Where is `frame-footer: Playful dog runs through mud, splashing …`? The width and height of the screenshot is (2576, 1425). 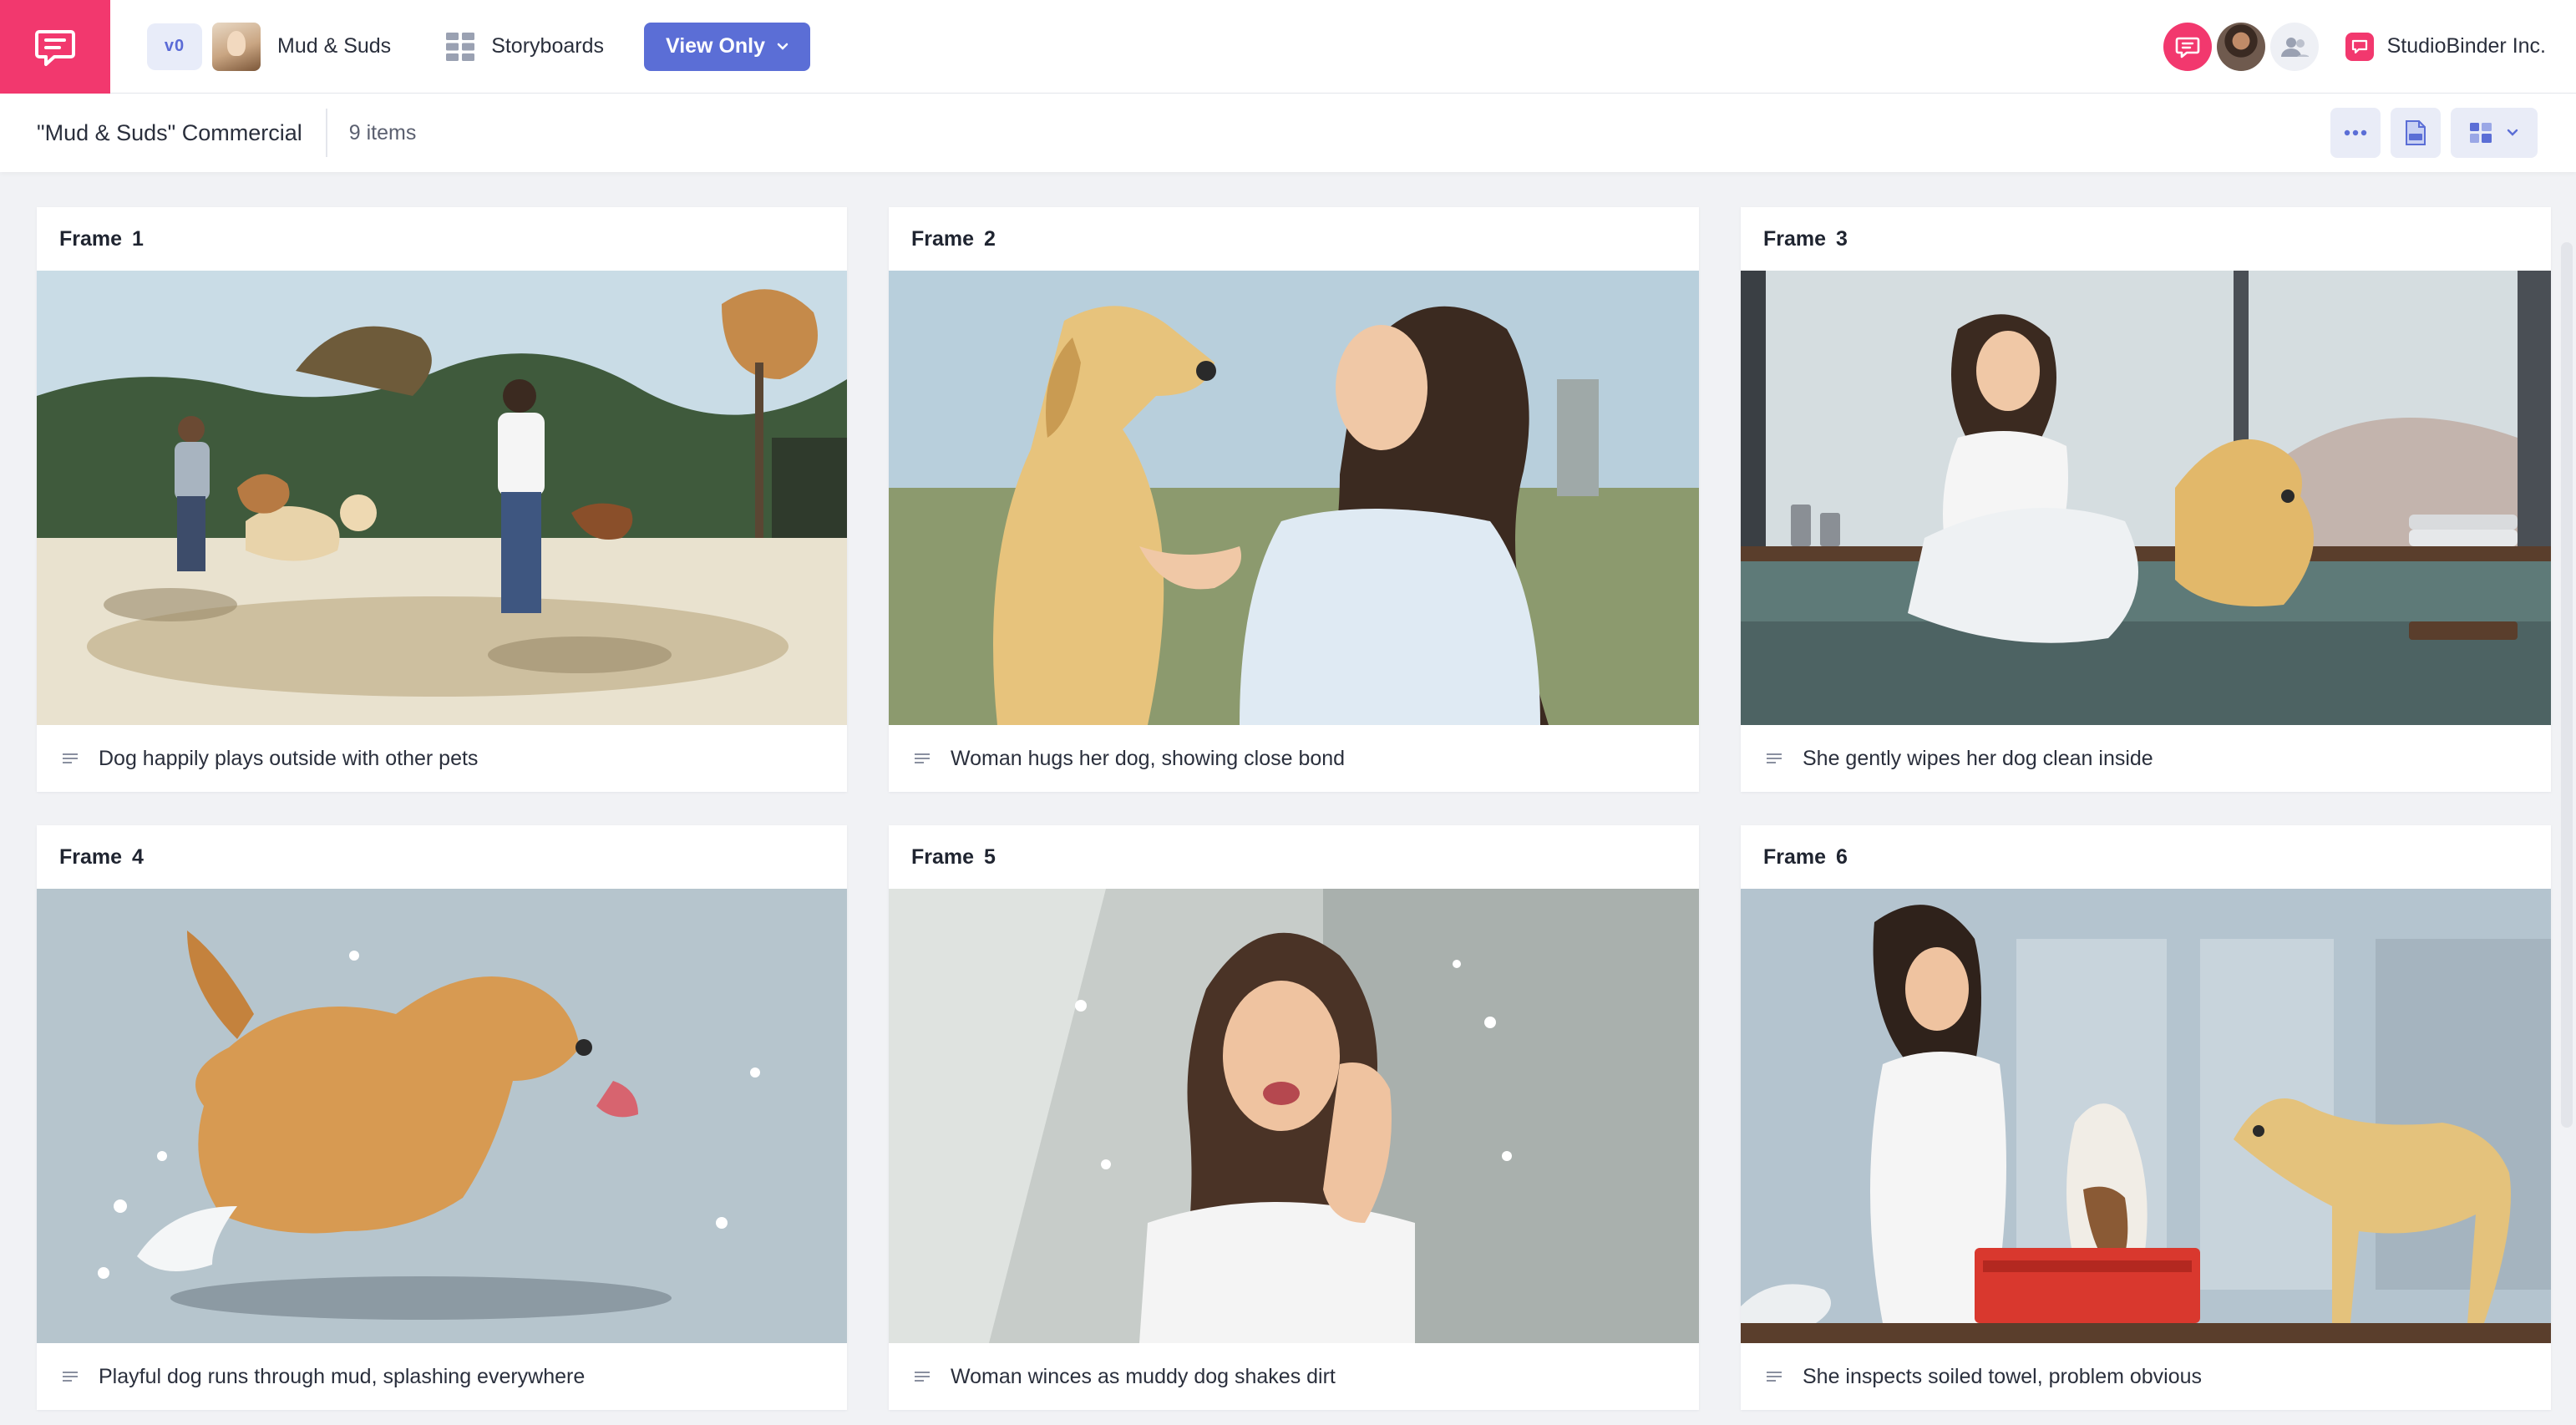
frame-footer: Playful dog runs through mud, splashing … is located at coordinates (442, 1376).